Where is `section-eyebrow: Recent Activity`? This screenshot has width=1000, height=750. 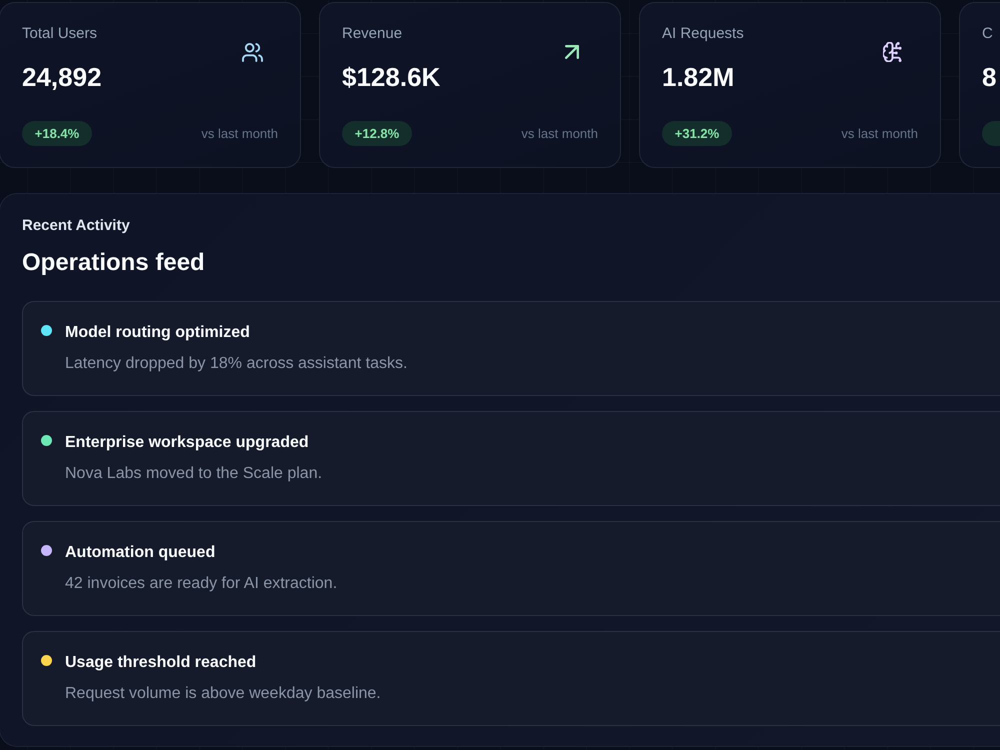 section-eyebrow: Recent Activity is located at coordinates (76, 226).